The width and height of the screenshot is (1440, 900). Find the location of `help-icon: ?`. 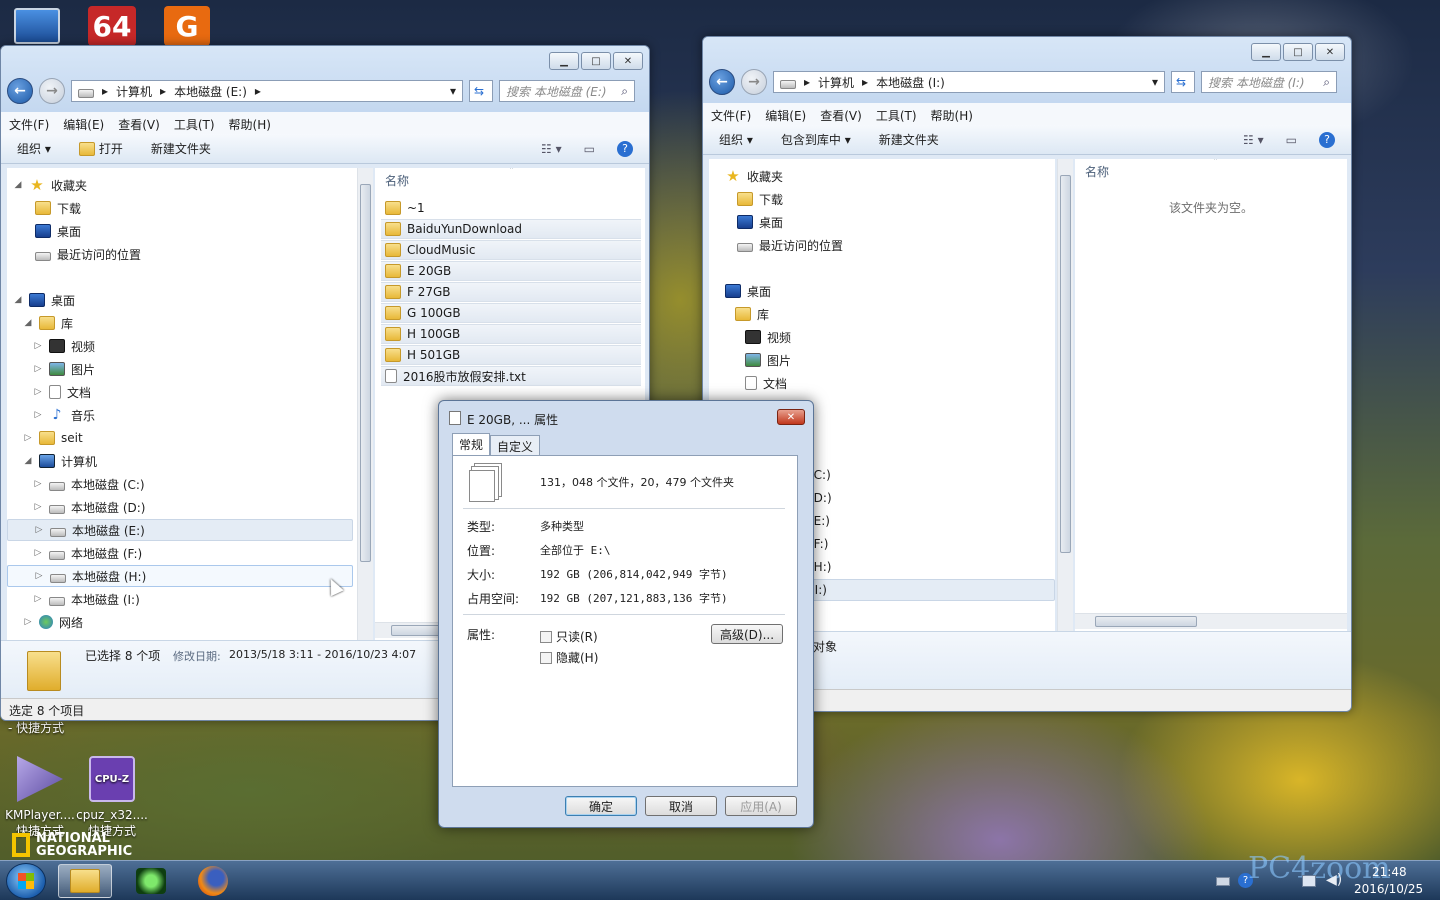

help-icon: ? is located at coordinates (625, 148).